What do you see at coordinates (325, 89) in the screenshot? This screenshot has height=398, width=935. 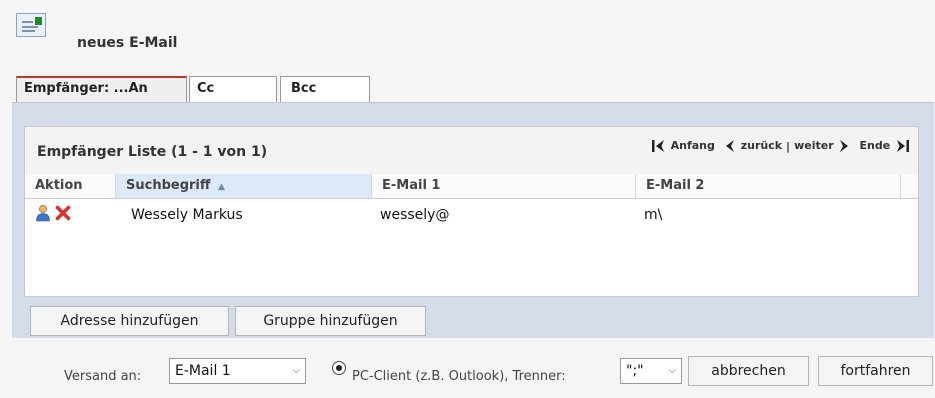 I see `tab-bcc: Bcc` at bounding box center [325, 89].